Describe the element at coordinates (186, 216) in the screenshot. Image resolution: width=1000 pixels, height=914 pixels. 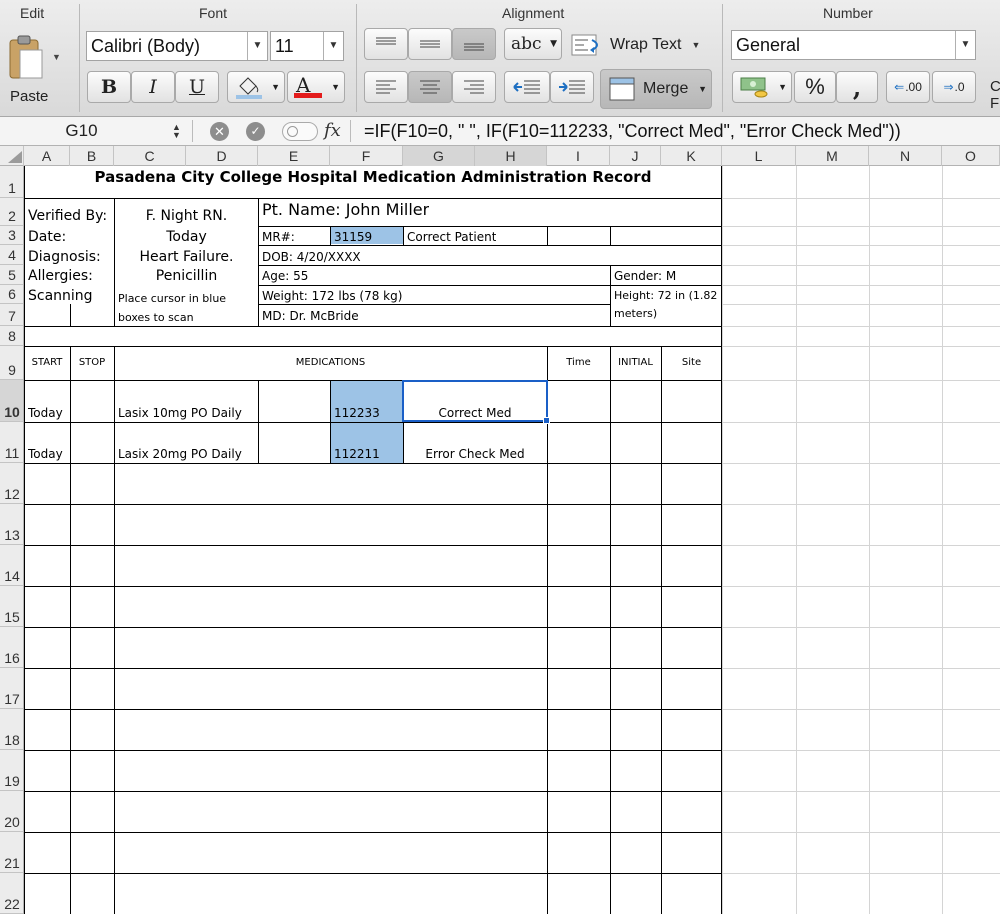
I see `verified-value: F. Night RN.` at that location.